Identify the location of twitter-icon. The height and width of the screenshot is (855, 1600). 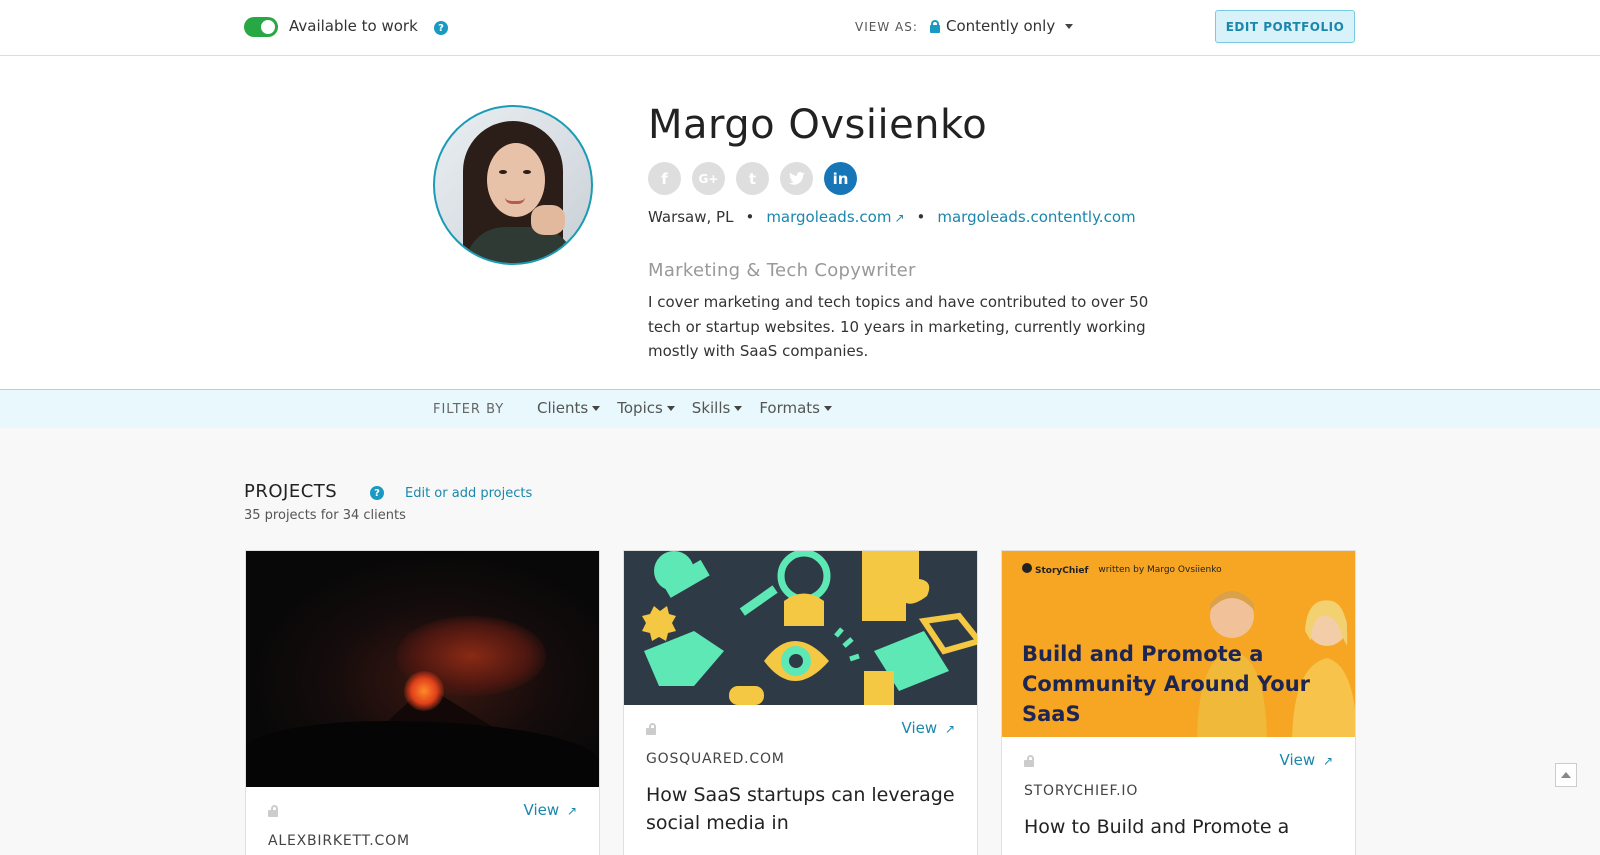
(796, 178).